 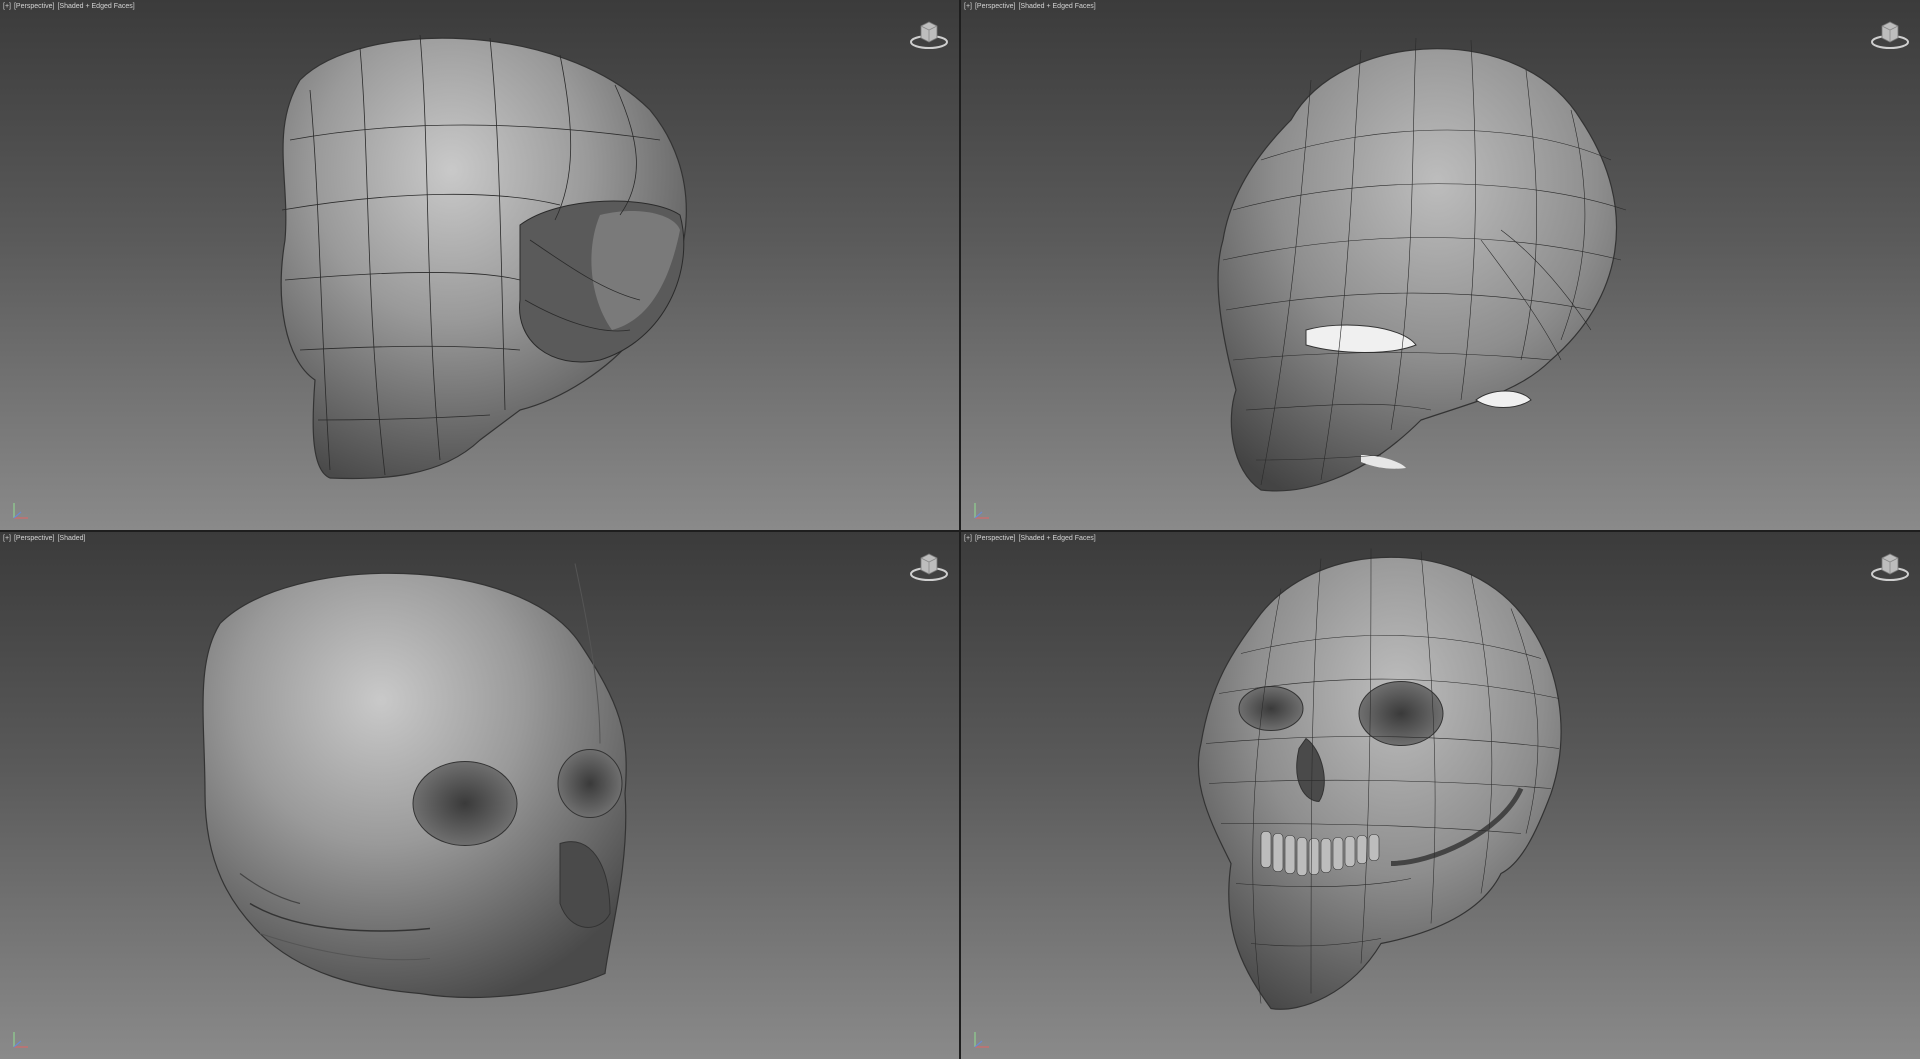 I want to click on viewport-shading-label: [Shaded], so click(x=71, y=538).